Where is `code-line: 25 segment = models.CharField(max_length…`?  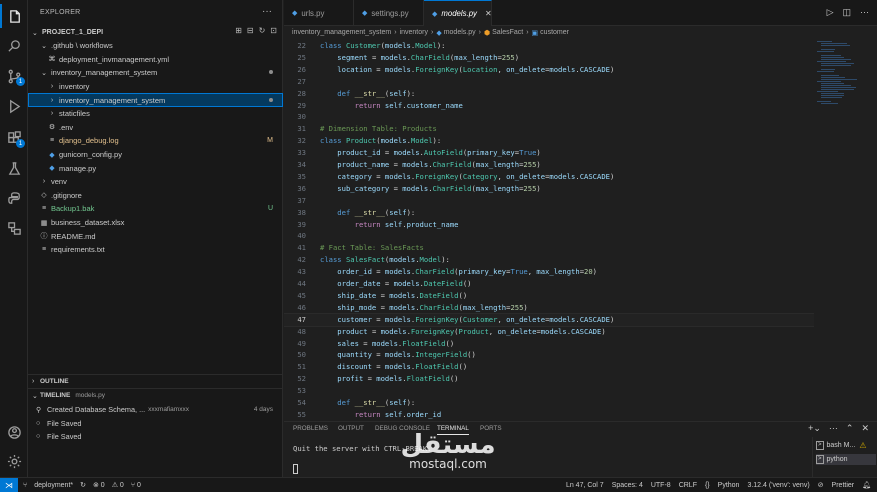 code-line: 25 segment = models.CharField(max_length… is located at coordinates (549, 58).